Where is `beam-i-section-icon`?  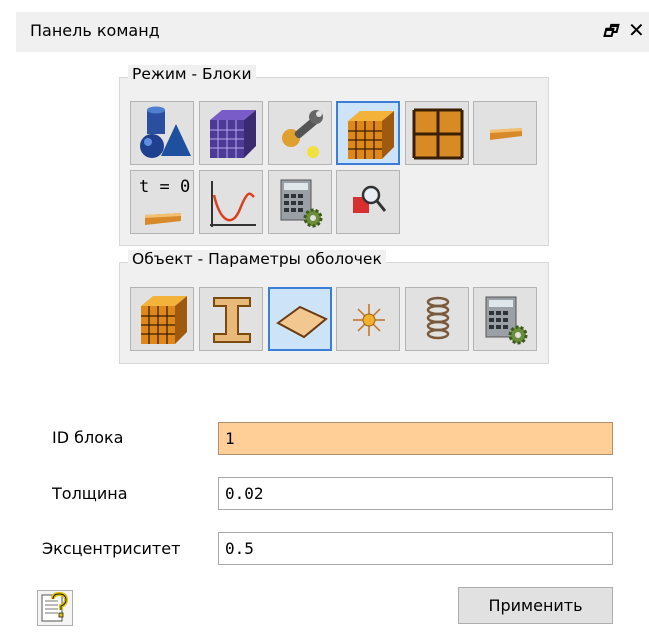
beam-i-section-icon is located at coordinates (232, 320).